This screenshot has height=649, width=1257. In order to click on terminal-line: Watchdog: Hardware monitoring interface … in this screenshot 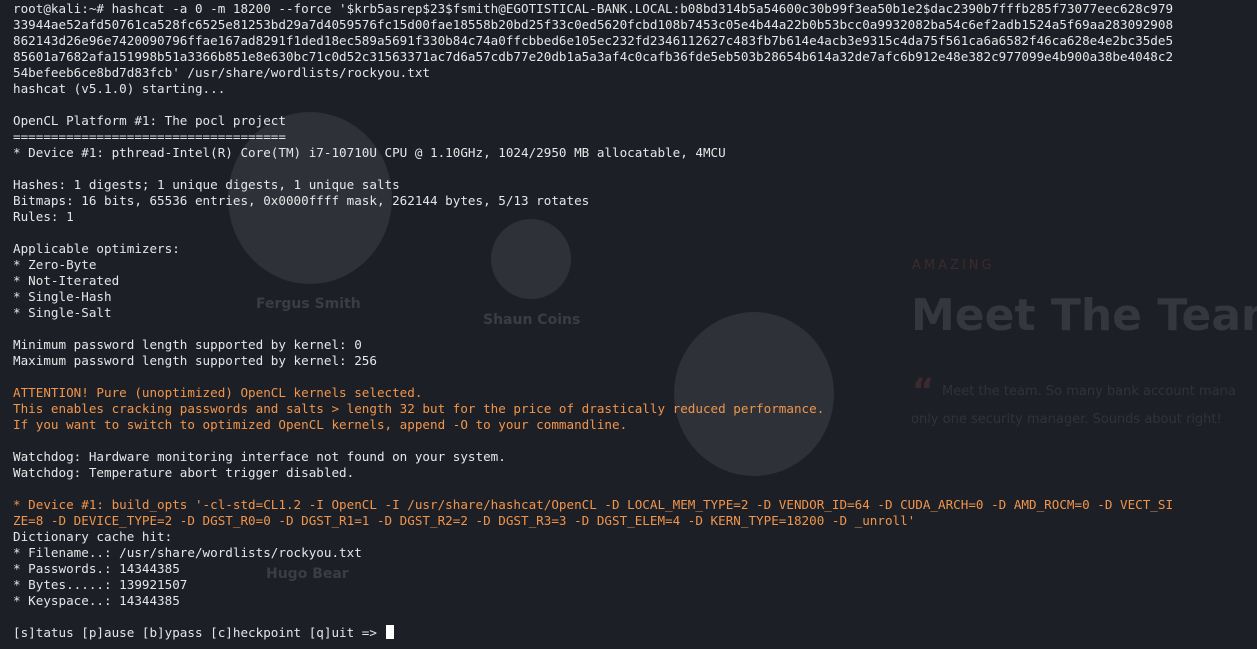, I will do `click(259, 456)`.